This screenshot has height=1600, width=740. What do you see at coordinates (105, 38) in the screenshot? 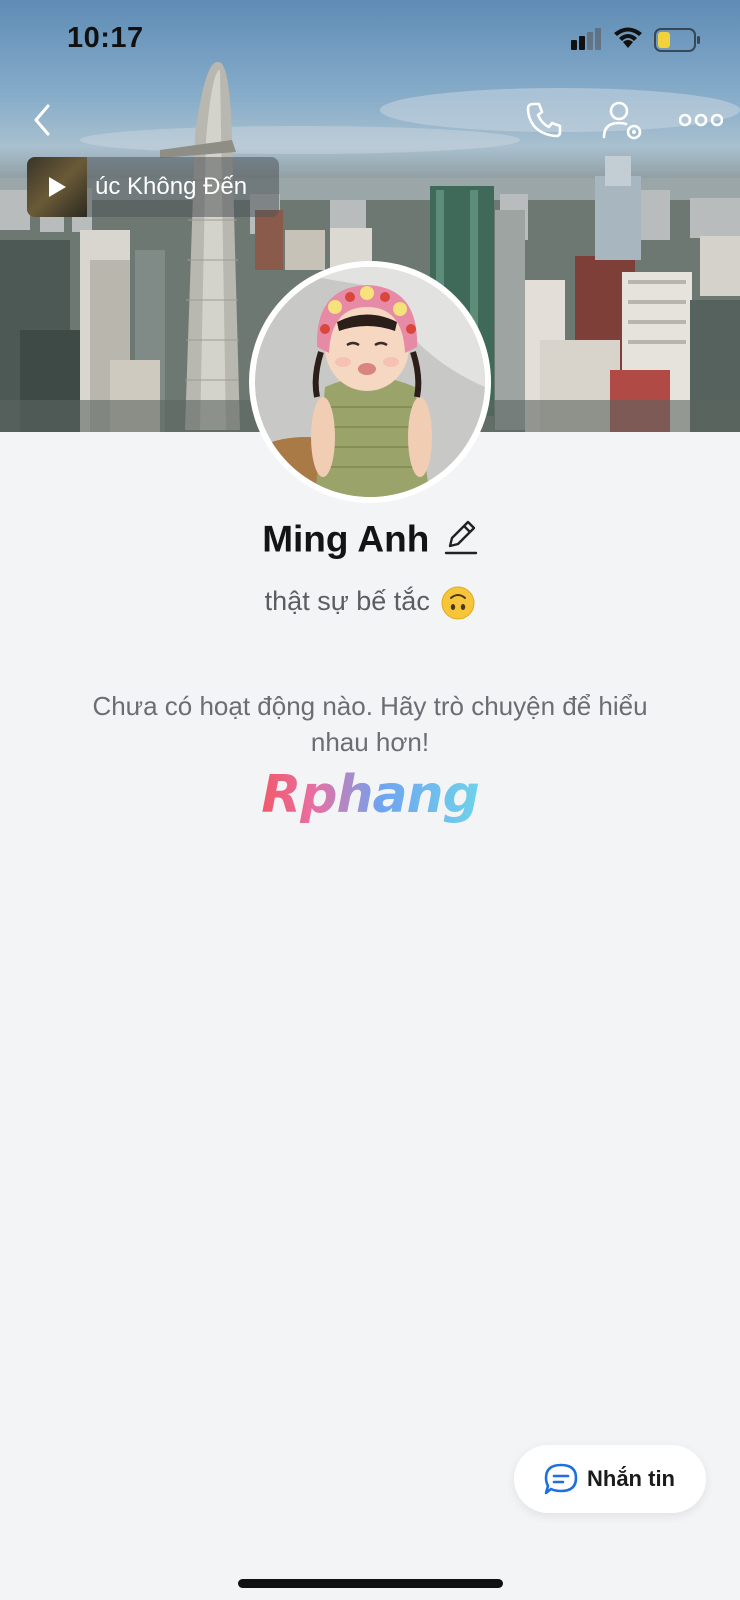
I see `clock: 10:17` at bounding box center [105, 38].